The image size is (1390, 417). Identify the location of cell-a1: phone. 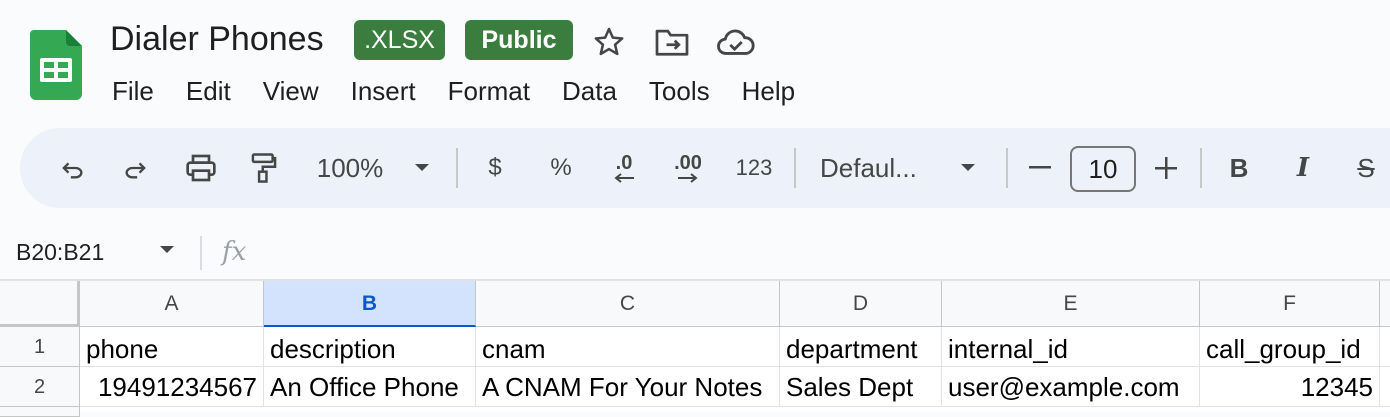
(172, 347).